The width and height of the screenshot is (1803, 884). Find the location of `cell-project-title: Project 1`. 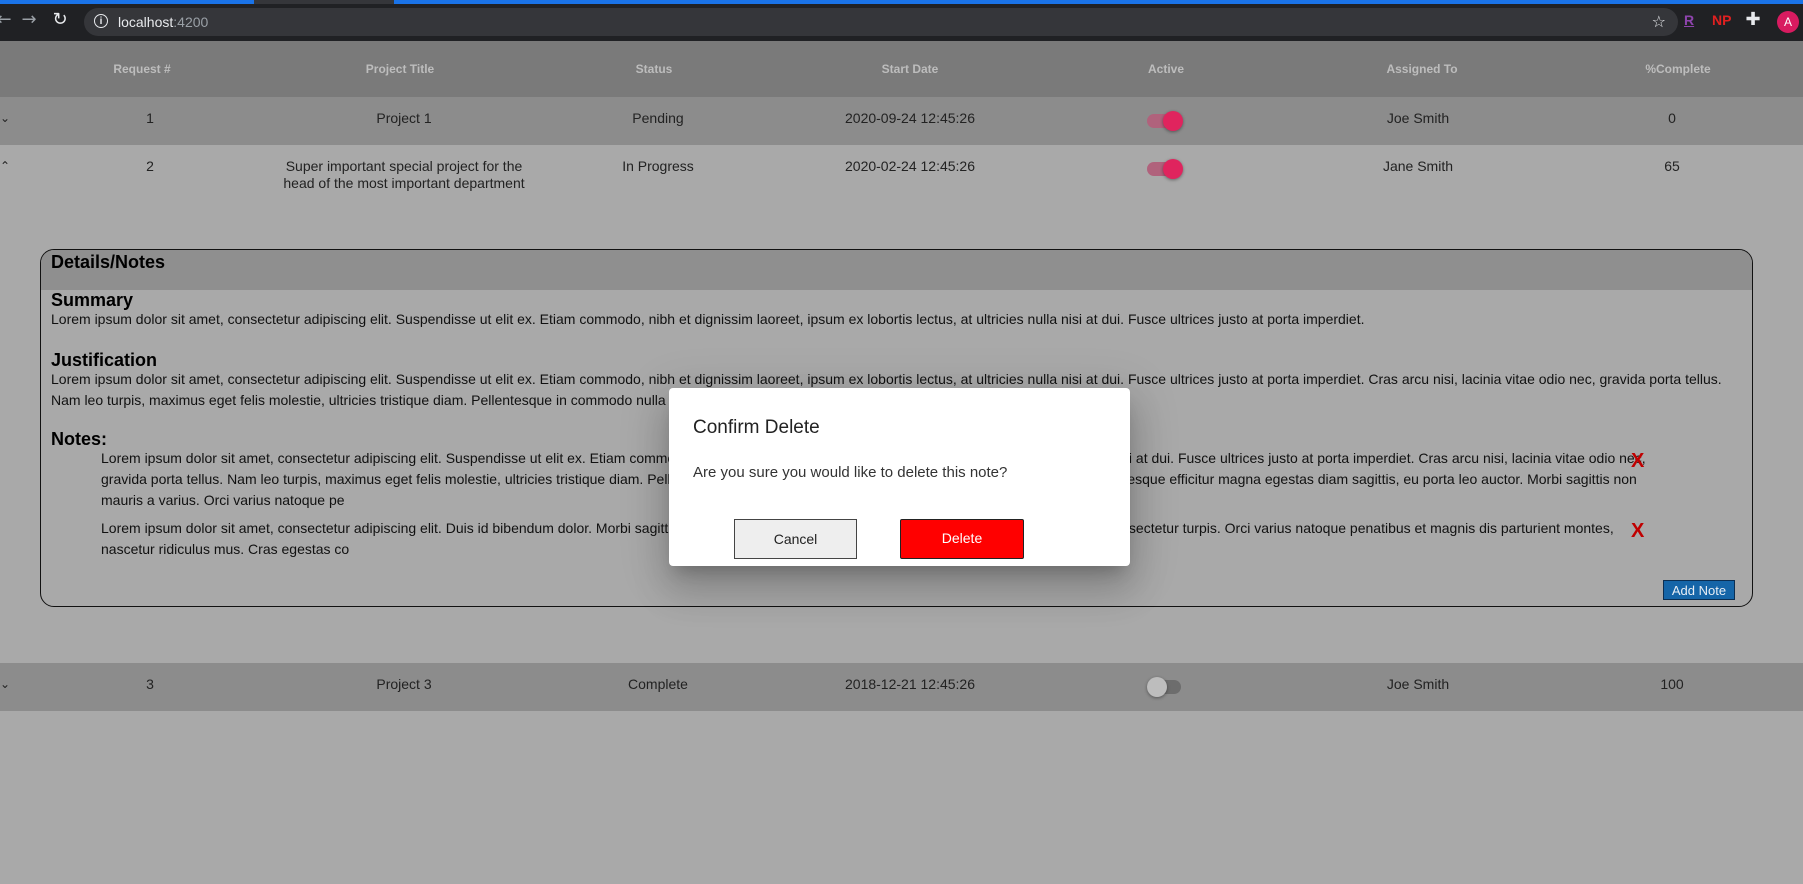

cell-project-title: Project 1 is located at coordinates (404, 118).